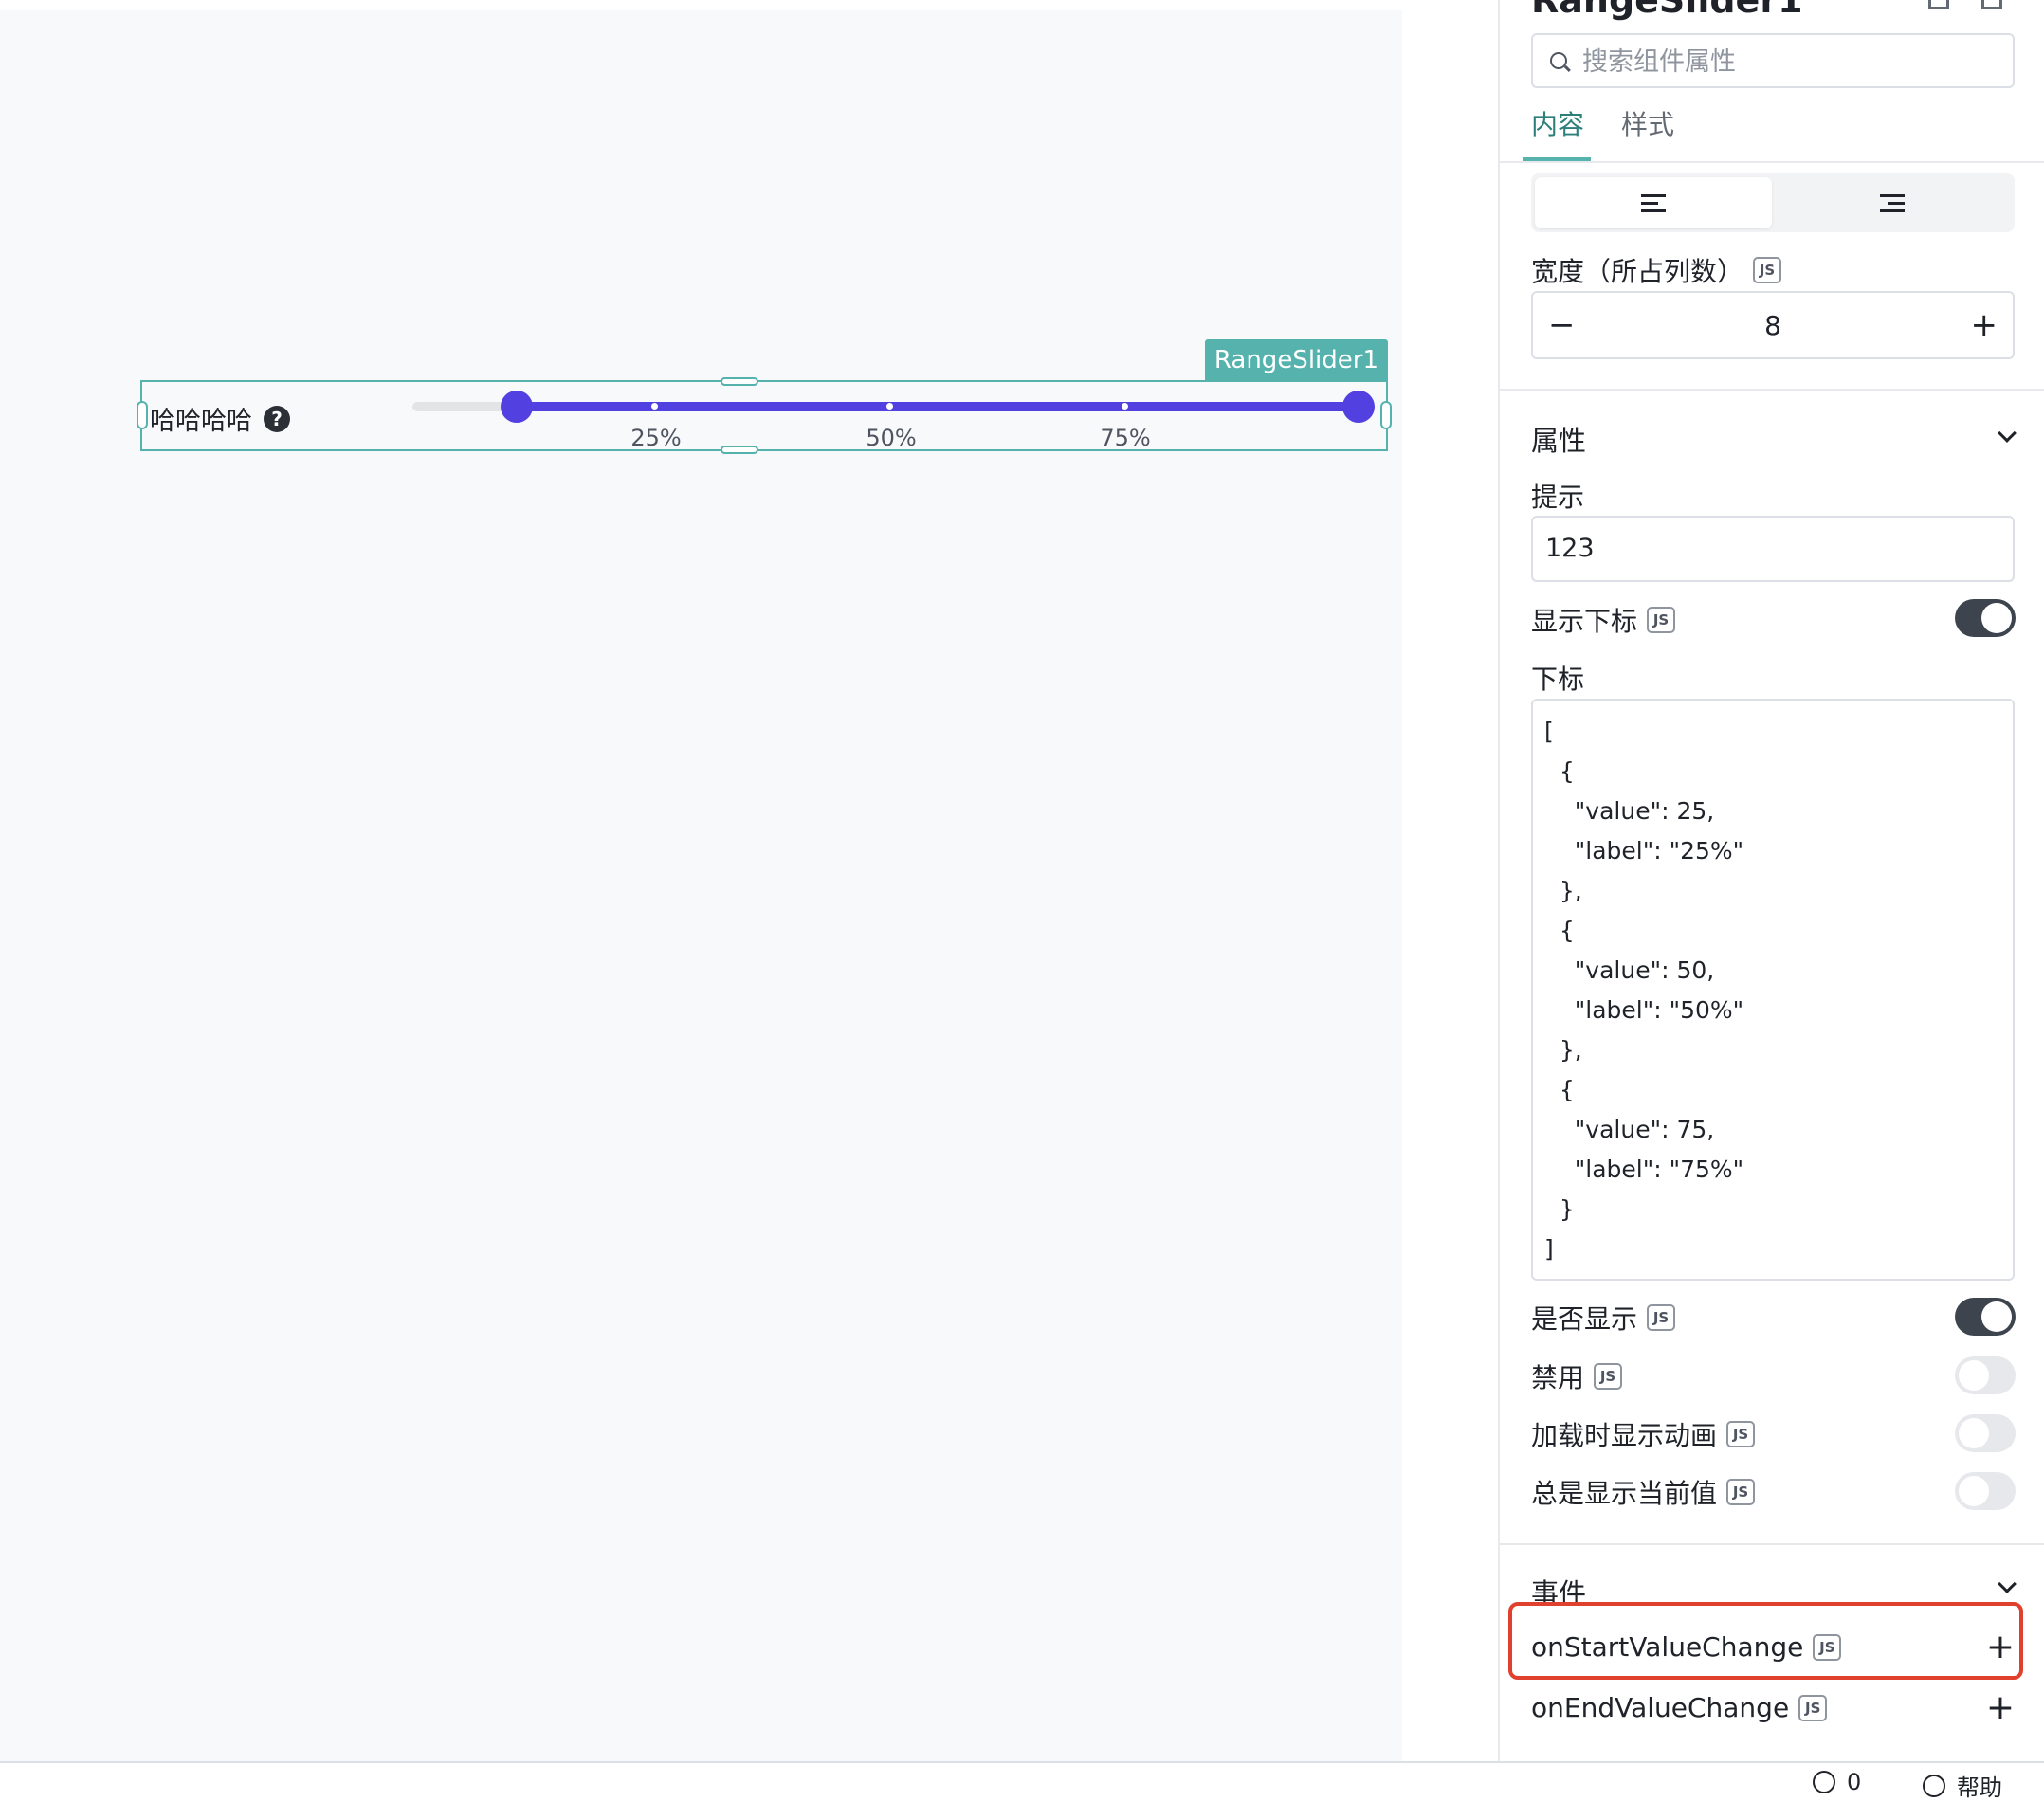 The image size is (2044, 1802). Describe the element at coordinates (938, 406) in the screenshot. I see `slider-selected-range` at that location.